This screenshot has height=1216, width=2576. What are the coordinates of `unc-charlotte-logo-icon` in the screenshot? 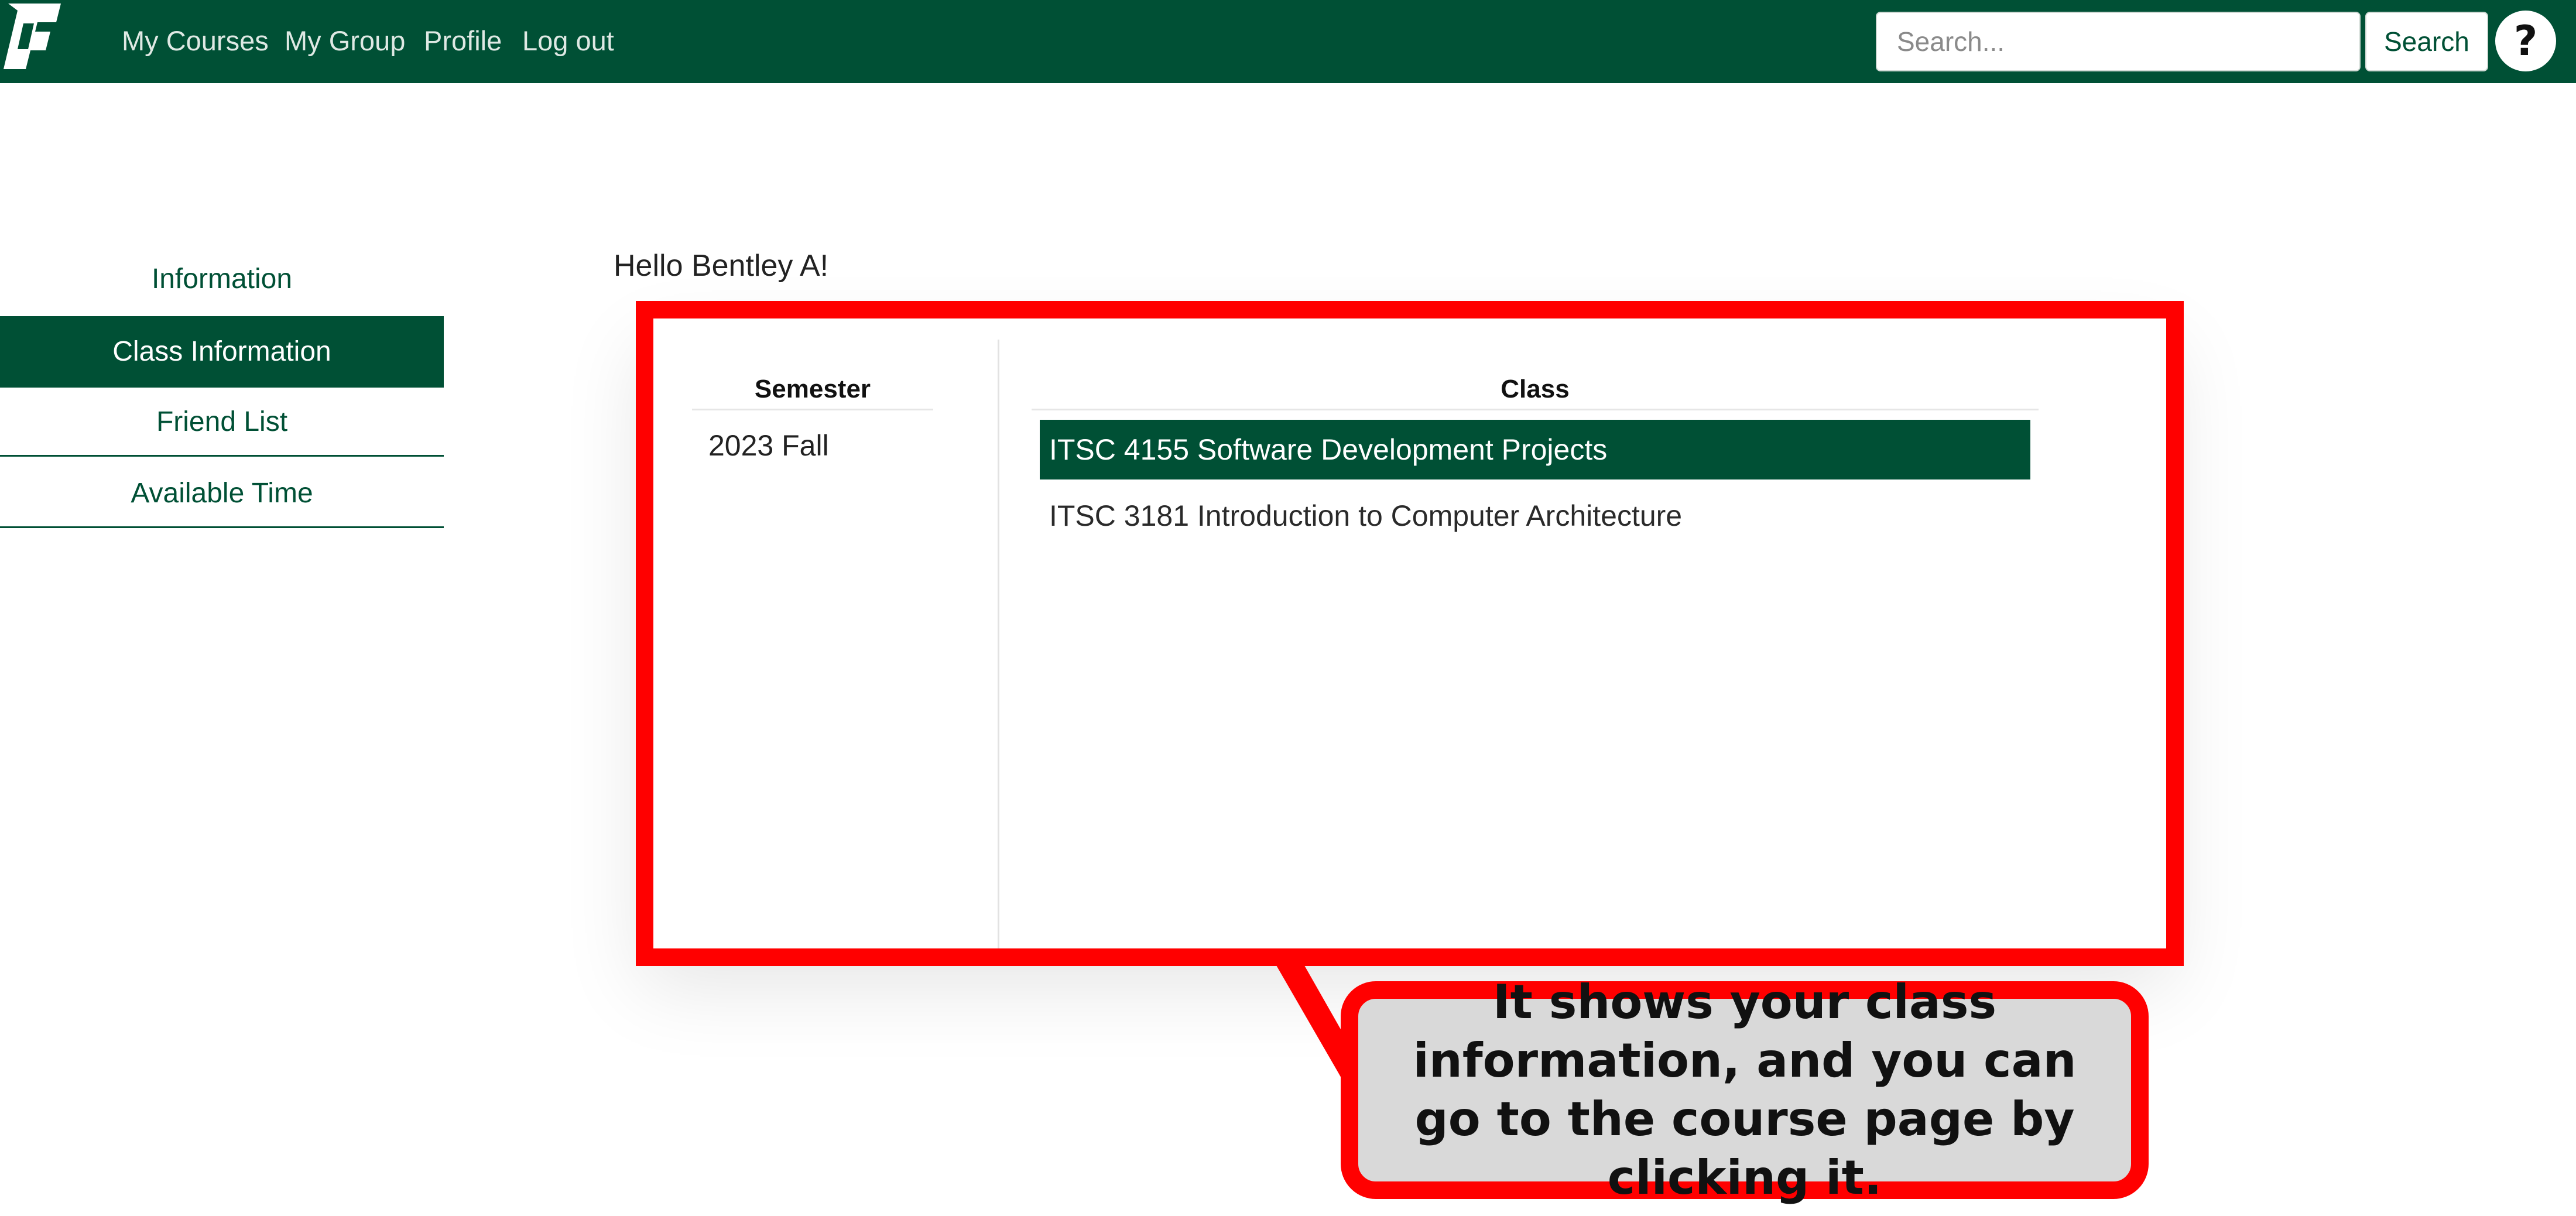 It's located at (33, 38).